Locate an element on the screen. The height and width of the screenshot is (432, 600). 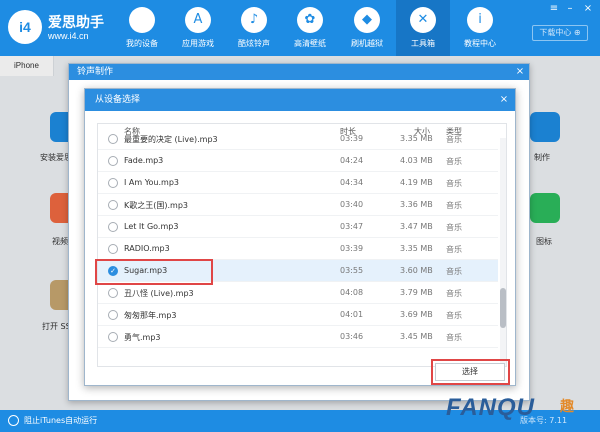
i4-logo-icon: i4 is located at coordinates (25, 27).